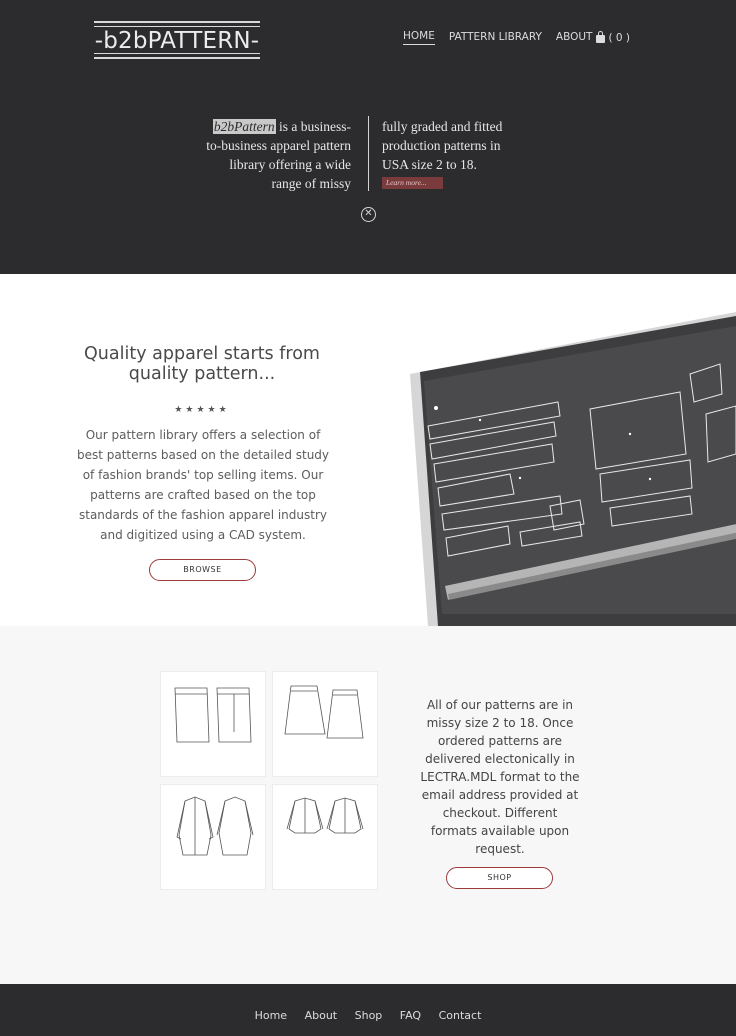  Describe the element at coordinates (244, 126) in the screenshot. I see `intro-brand: b2bPattern` at that location.